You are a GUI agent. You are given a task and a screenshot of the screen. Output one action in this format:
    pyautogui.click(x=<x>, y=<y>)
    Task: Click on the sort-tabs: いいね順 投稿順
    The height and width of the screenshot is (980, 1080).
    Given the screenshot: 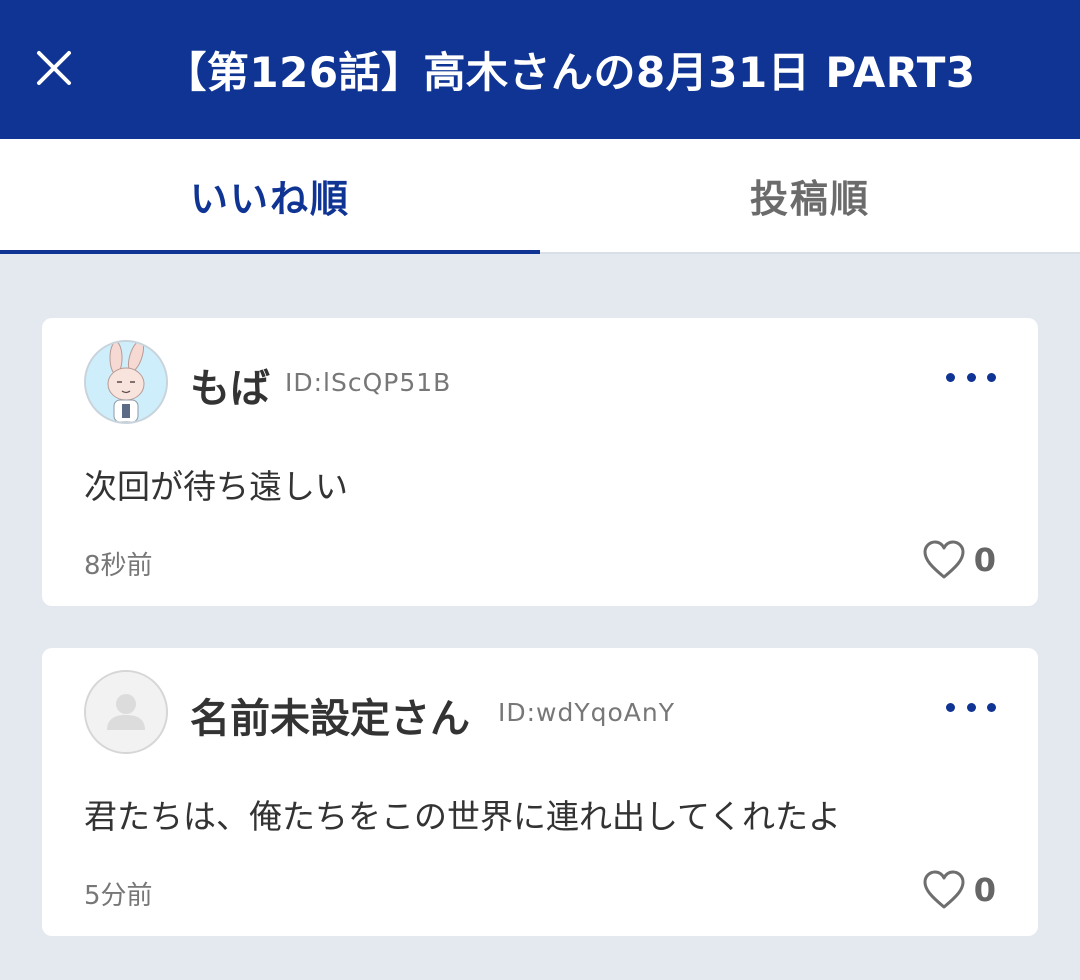 What is the action you would take?
    pyautogui.click(x=540, y=196)
    